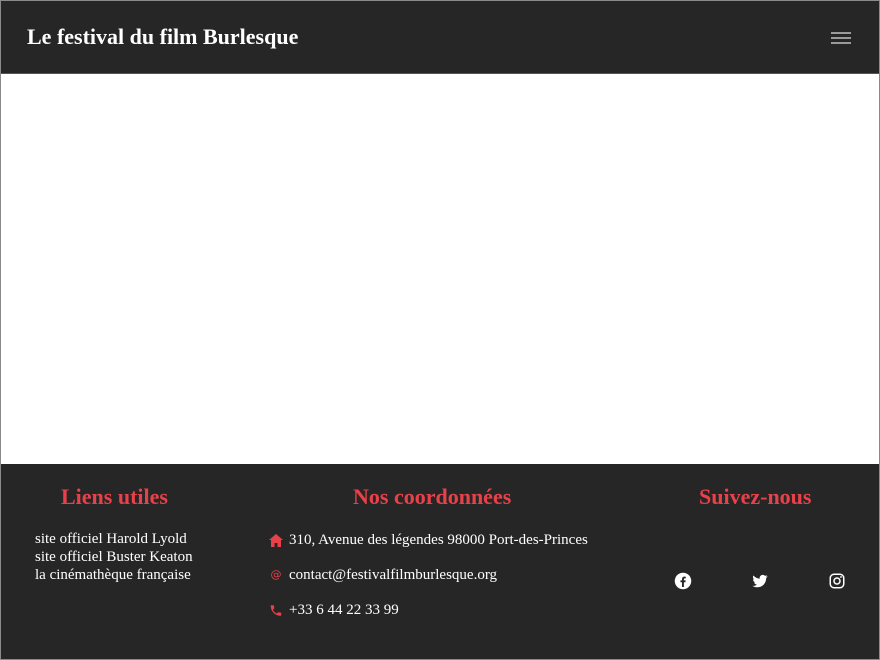 Image resolution: width=880 pixels, height=660 pixels. I want to click on menu-button, so click(841, 38).